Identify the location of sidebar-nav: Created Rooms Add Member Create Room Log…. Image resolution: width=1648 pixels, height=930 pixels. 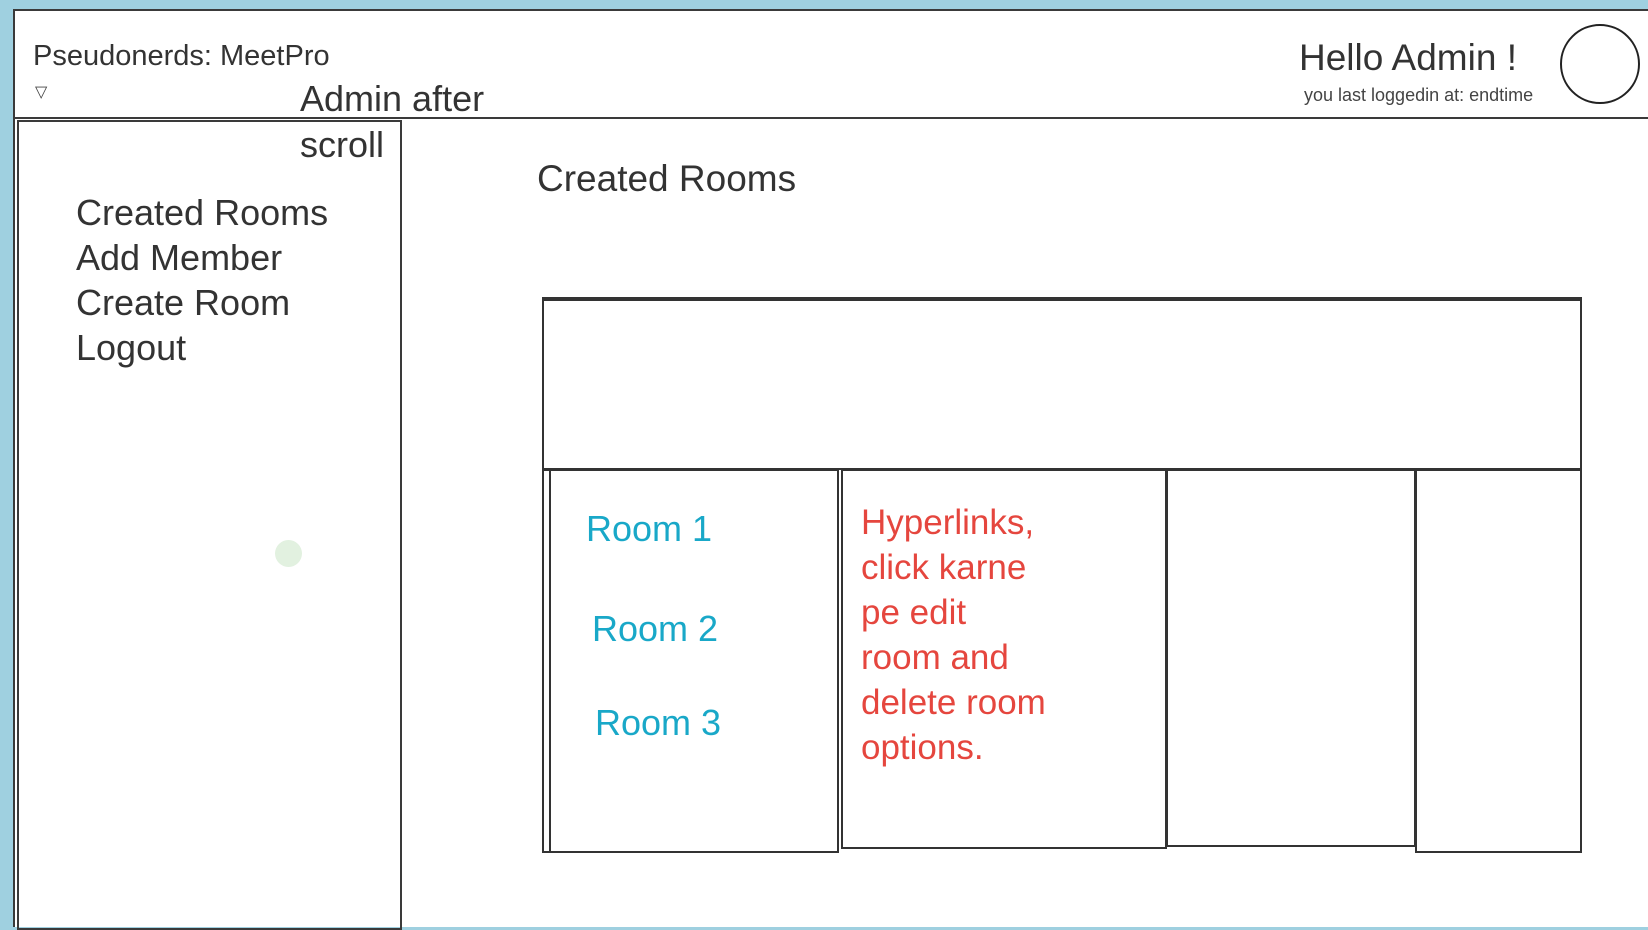
(202, 280).